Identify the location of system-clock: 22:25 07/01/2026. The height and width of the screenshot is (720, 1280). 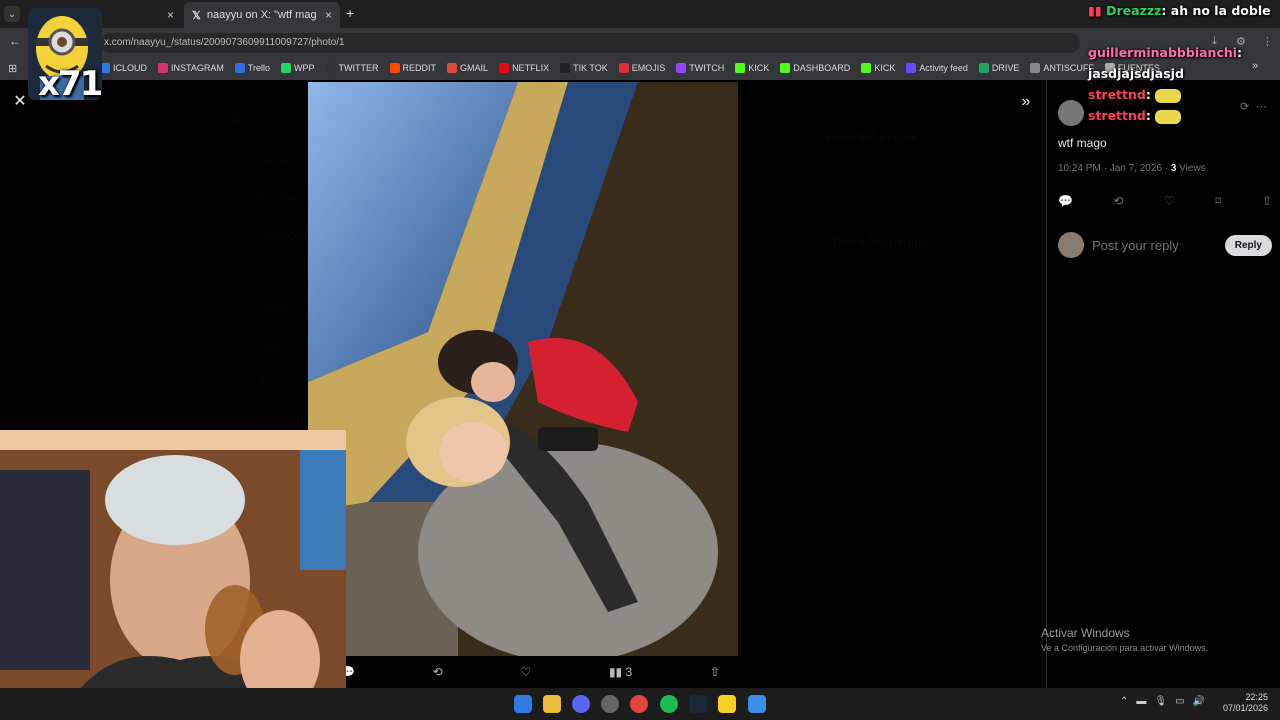
(1245, 703).